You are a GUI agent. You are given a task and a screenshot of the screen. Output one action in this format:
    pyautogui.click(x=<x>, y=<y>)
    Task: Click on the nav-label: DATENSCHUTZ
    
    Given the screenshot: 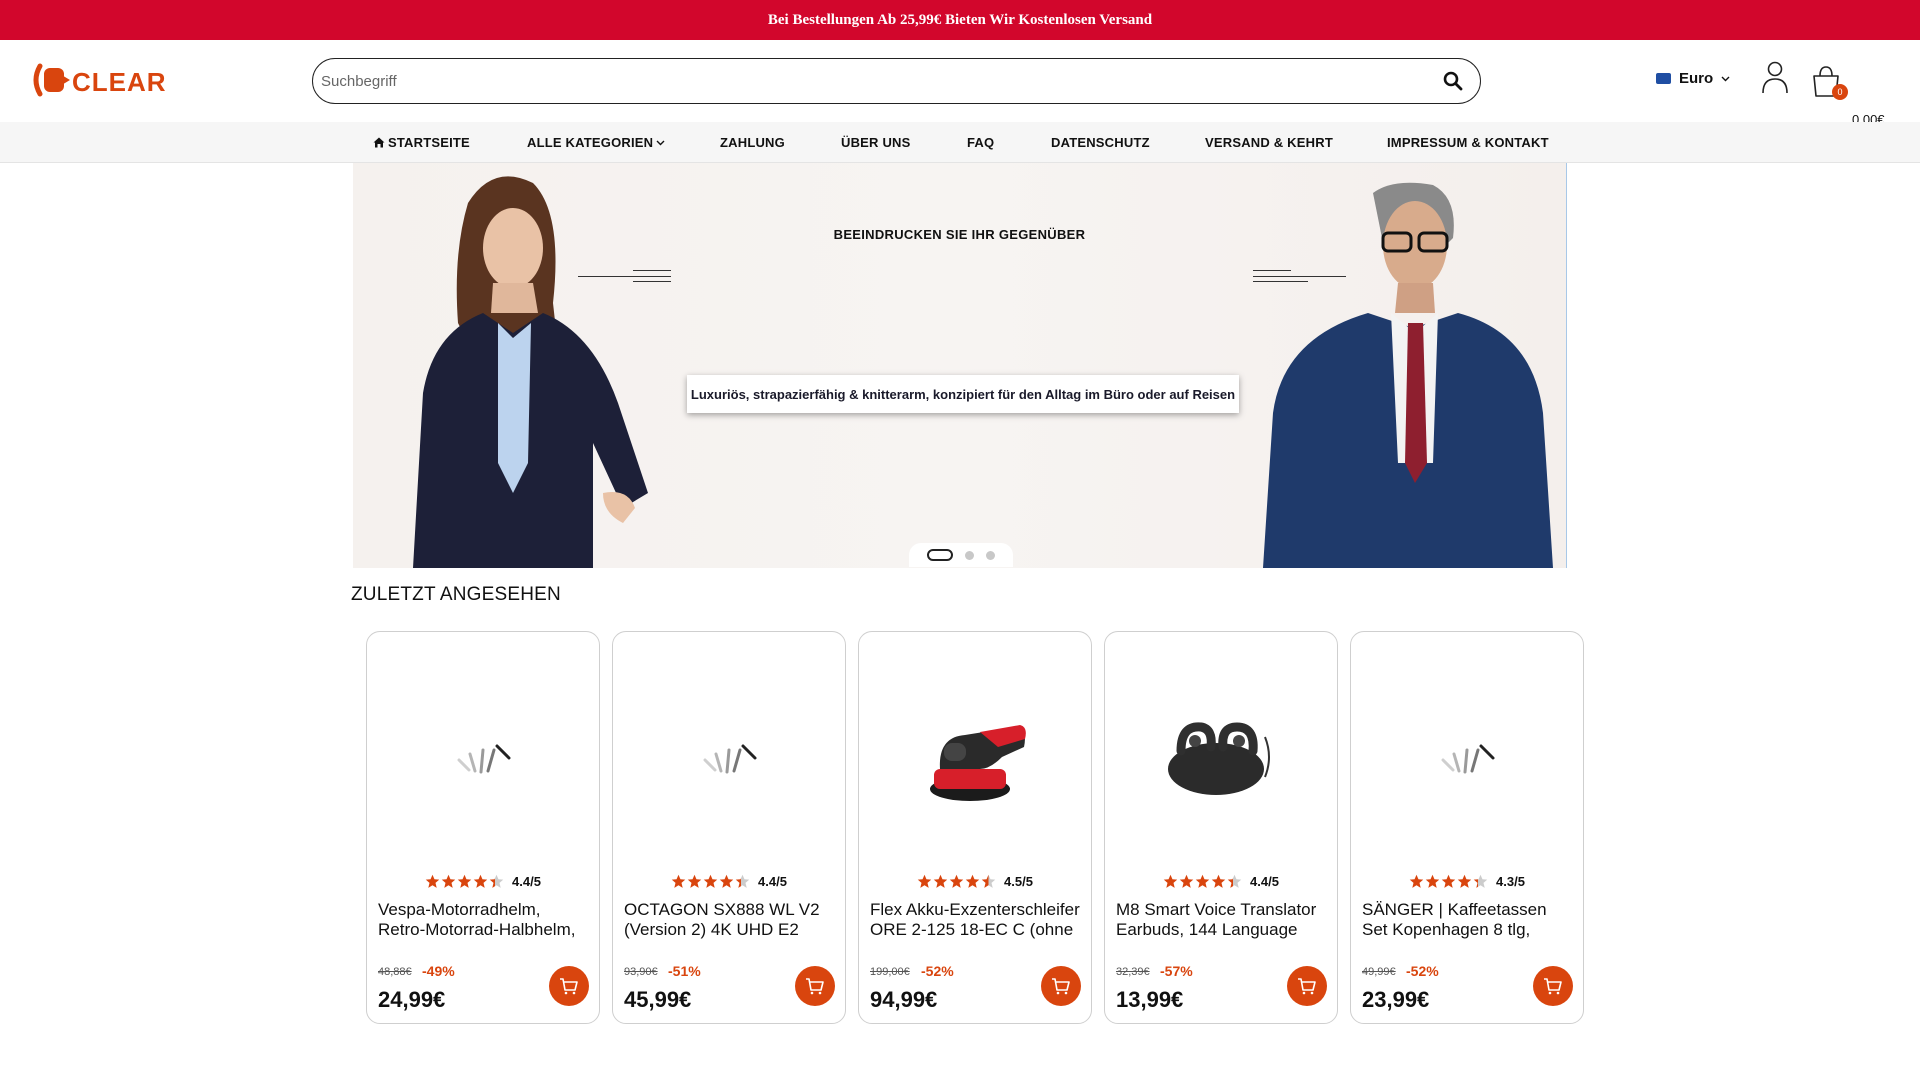 What is the action you would take?
    pyautogui.click(x=1100, y=142)
    